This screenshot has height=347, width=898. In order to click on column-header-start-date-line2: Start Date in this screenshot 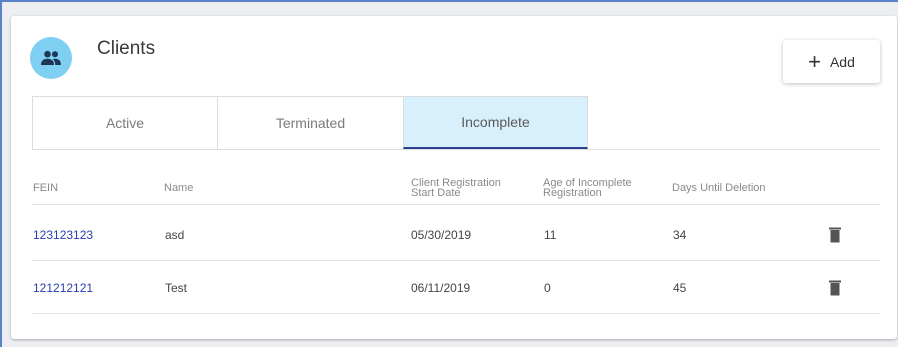, I will do `click(436, 193)`.